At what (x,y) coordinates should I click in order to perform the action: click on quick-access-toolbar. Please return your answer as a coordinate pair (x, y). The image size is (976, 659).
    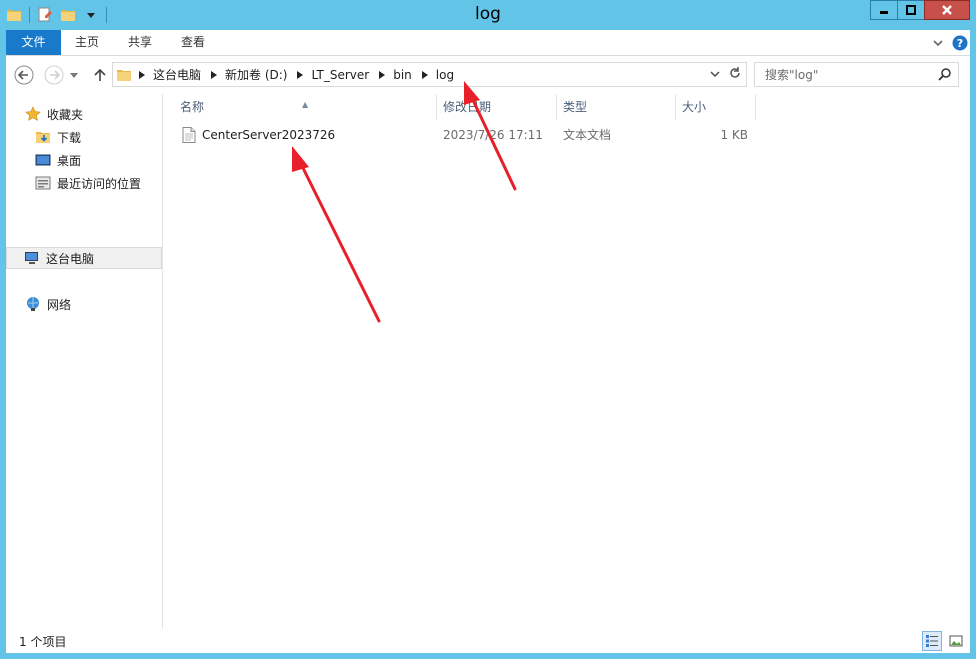
    Looking at the image, I should click on (56, 15).